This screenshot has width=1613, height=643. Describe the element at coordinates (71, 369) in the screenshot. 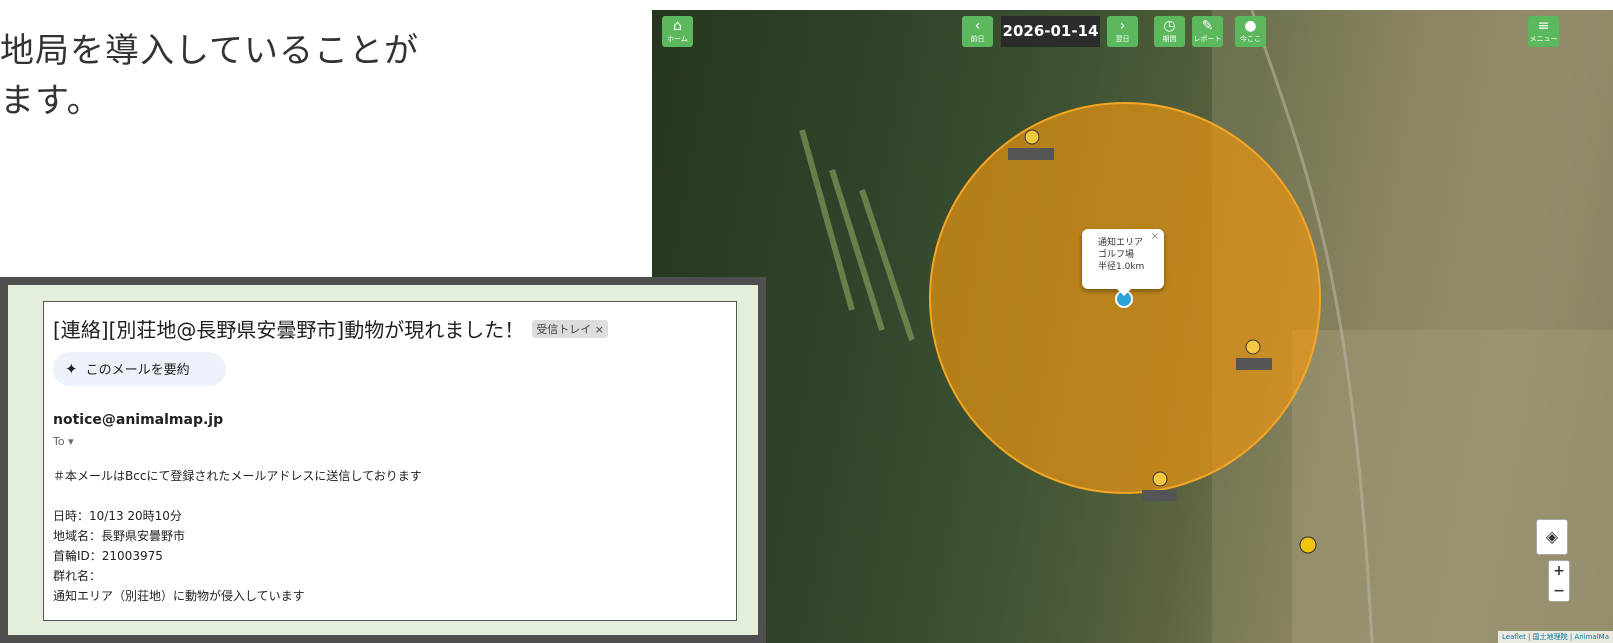

I see `sparkle-icon: ✦` at that location.